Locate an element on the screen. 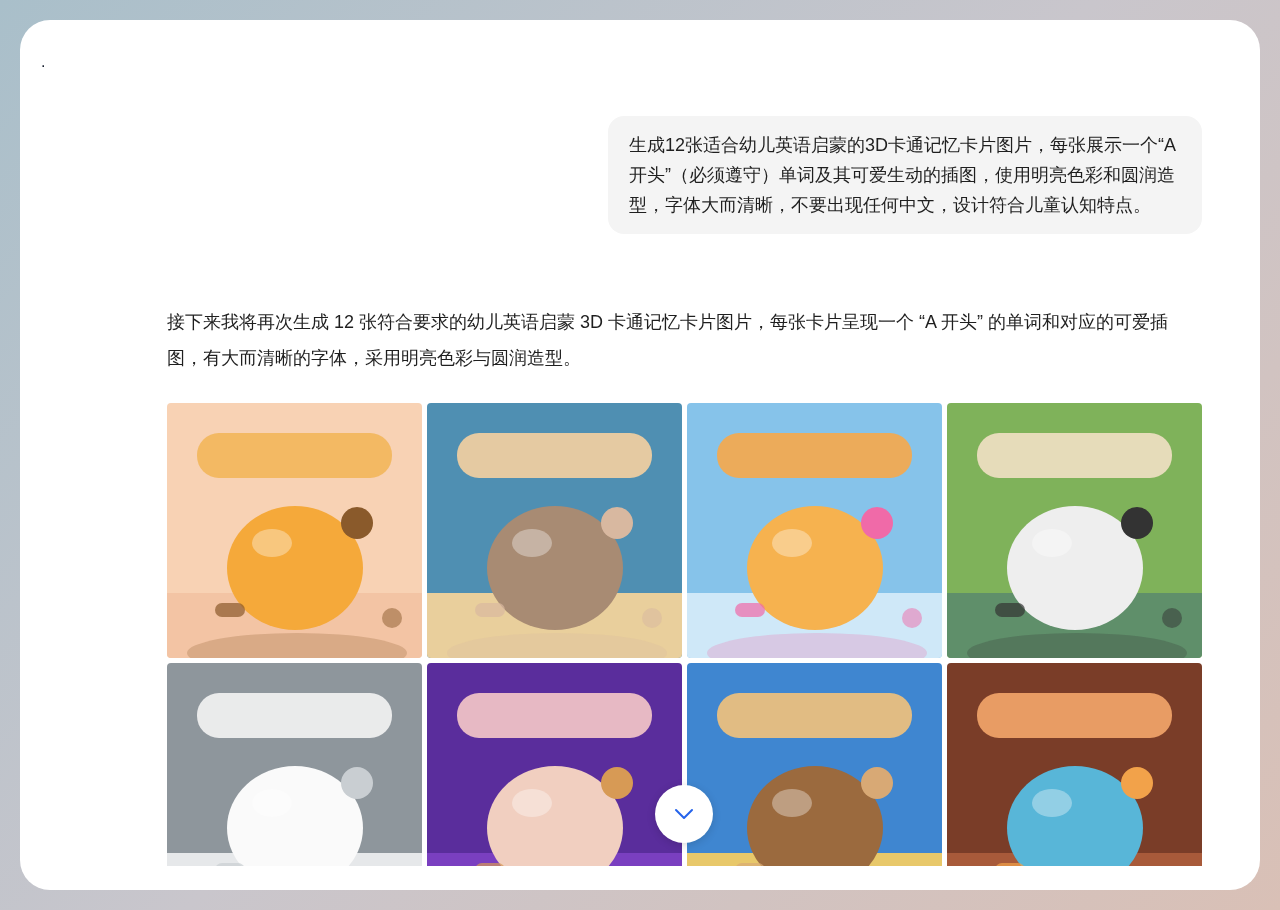  user-message: 生成12张适合幼儿英语启蒙的3D卡通记忆卡片图片，每张展示一个“A开头”（必须遵守）单词及其可爱生动的插图，使用明亮色彩和圆润造型，字体大而清晰，不要出现任何中文，设计符合儿童认知特点。 is located at coordinates (905, 175).